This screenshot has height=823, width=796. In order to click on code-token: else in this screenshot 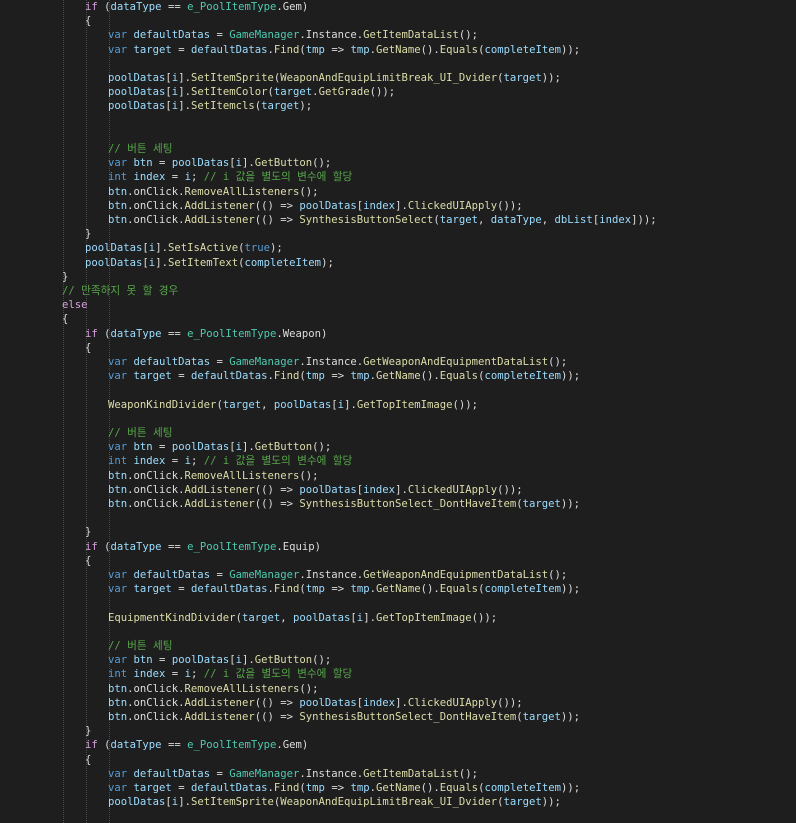, I will do `click(75, 305)`.